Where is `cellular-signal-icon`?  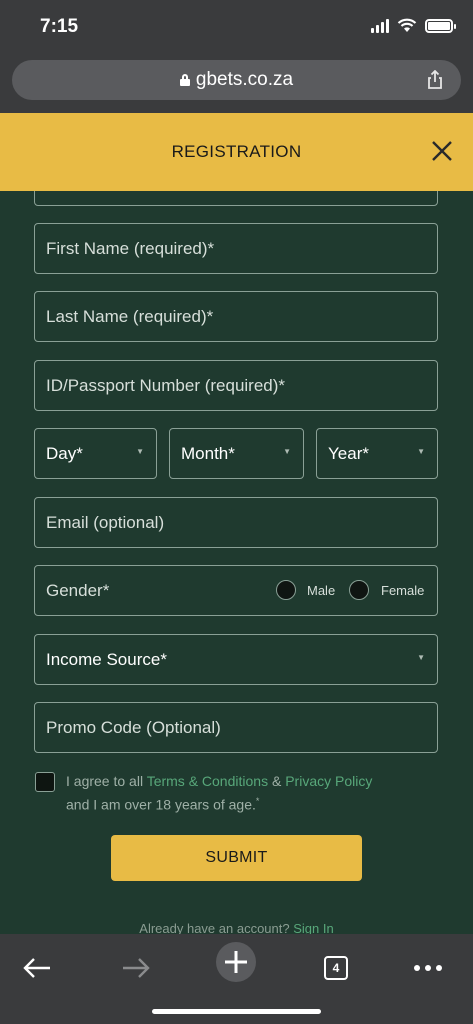 cellular-signal-icon is located at coordinates (380, 25).